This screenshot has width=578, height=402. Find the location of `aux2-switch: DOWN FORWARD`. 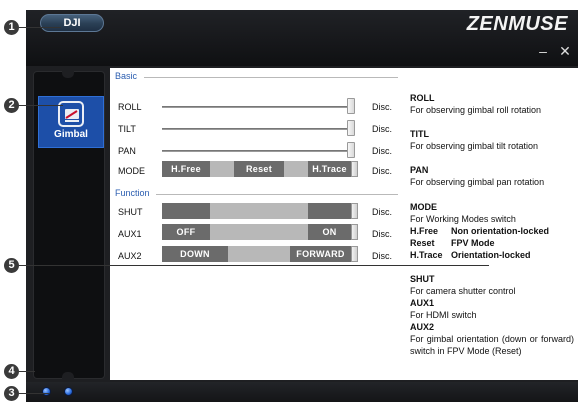

aux2-switch: DOWN FORWARD is located at coordinates (260, 254).